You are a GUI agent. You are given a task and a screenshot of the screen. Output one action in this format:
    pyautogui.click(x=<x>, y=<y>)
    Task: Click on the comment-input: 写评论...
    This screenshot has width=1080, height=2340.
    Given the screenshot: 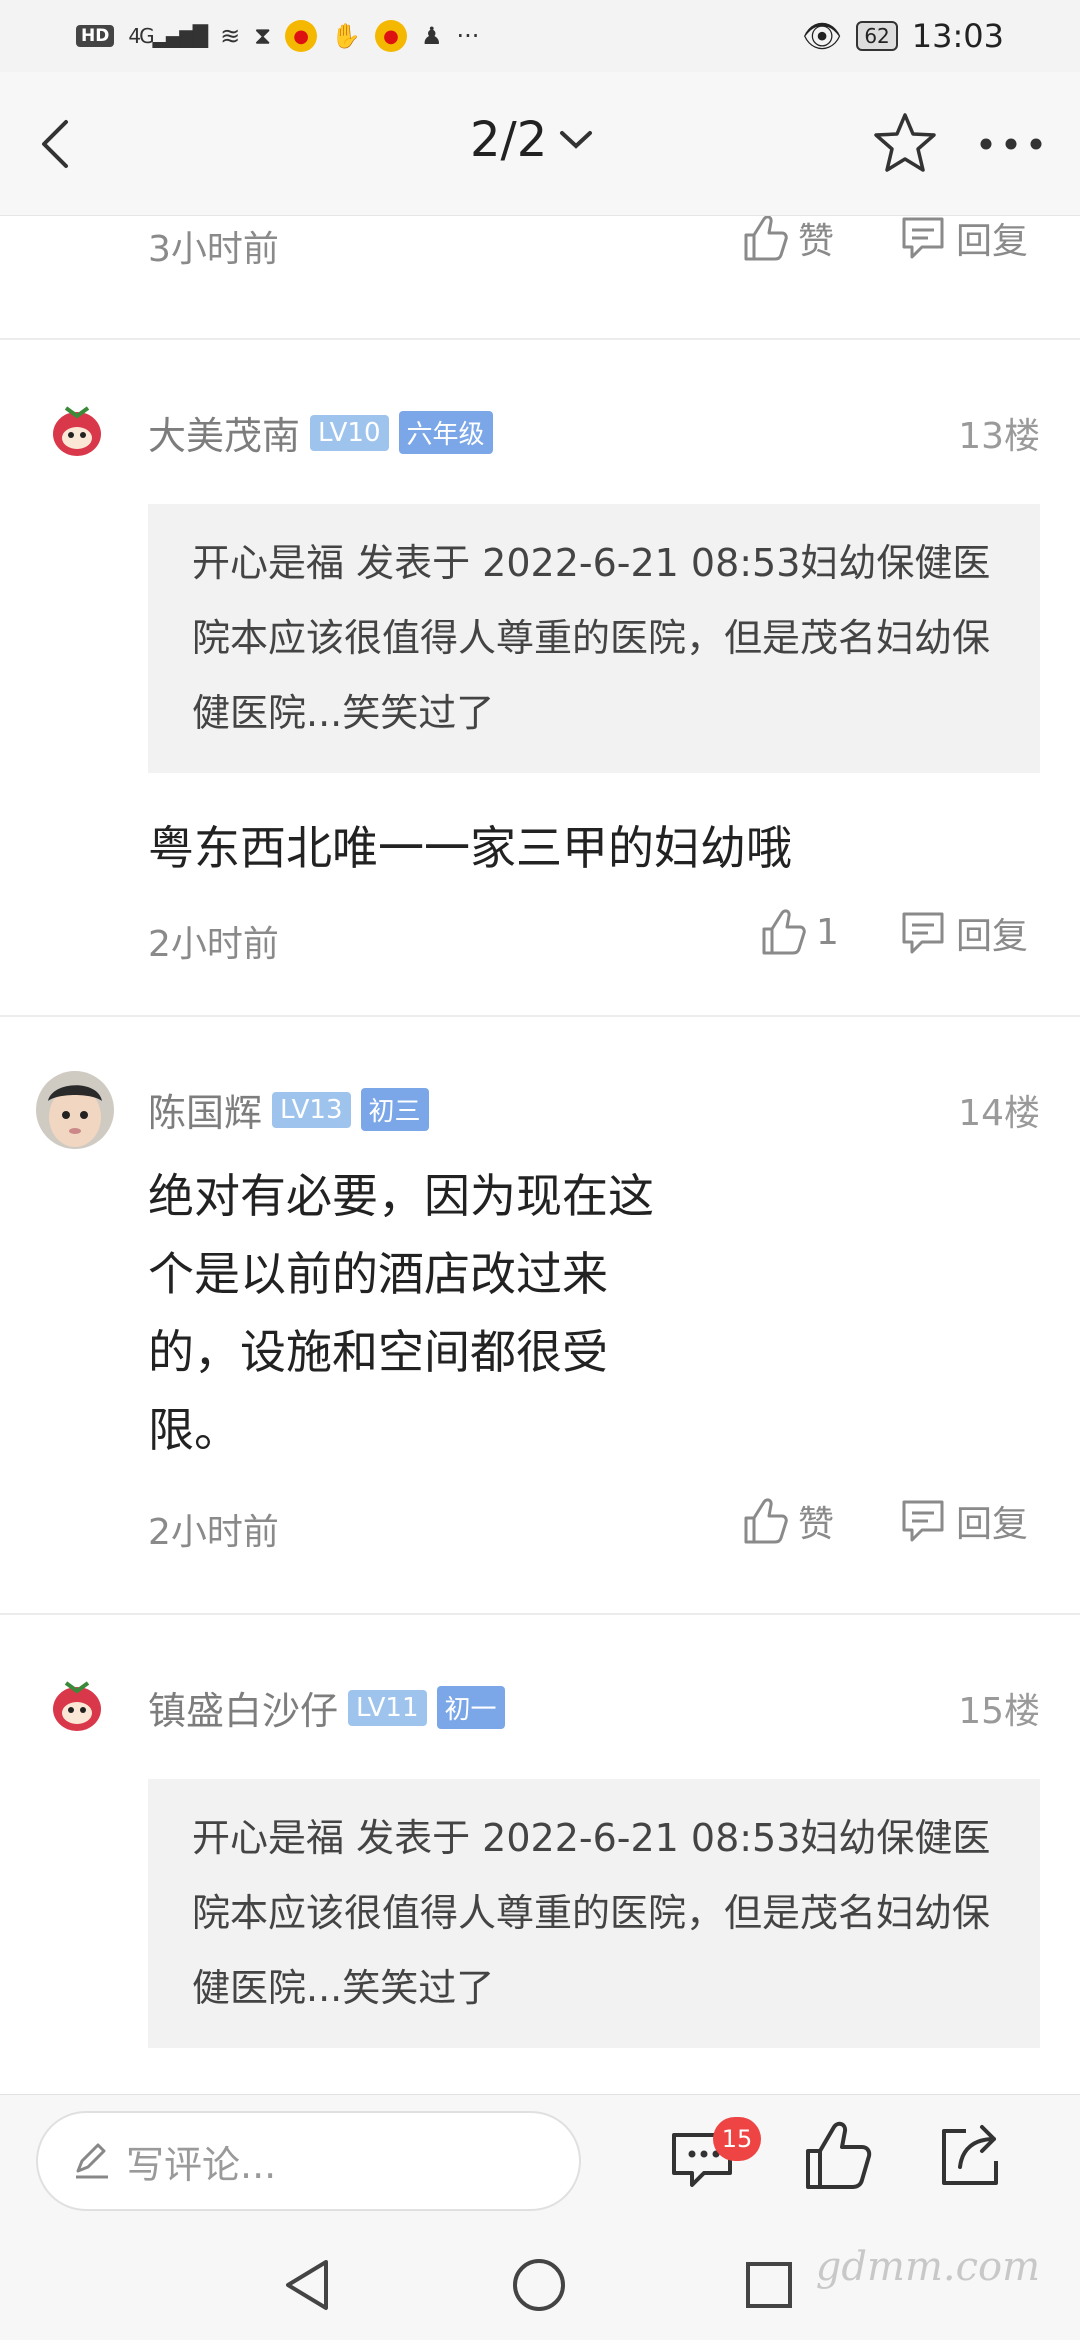 What is the action you would take?
    pyautogui.click(x=308, y=2161)
    